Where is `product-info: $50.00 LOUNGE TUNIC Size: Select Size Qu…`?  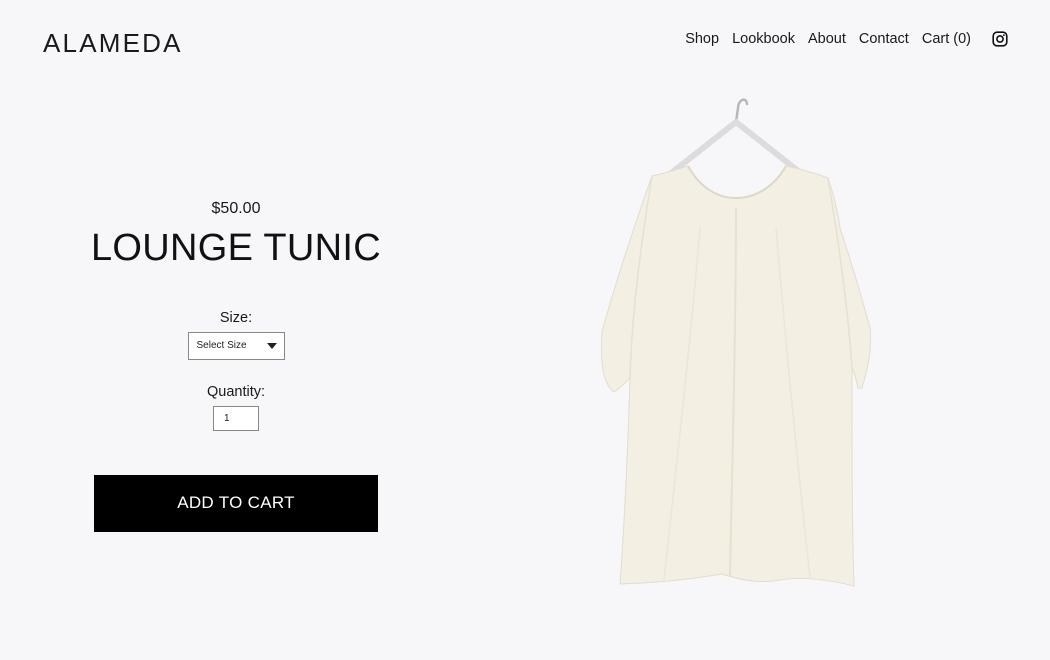 product-info: $50.00 LOUNGE TUNIC Size: Select Size Qu… is located at coordinates (236, 364).